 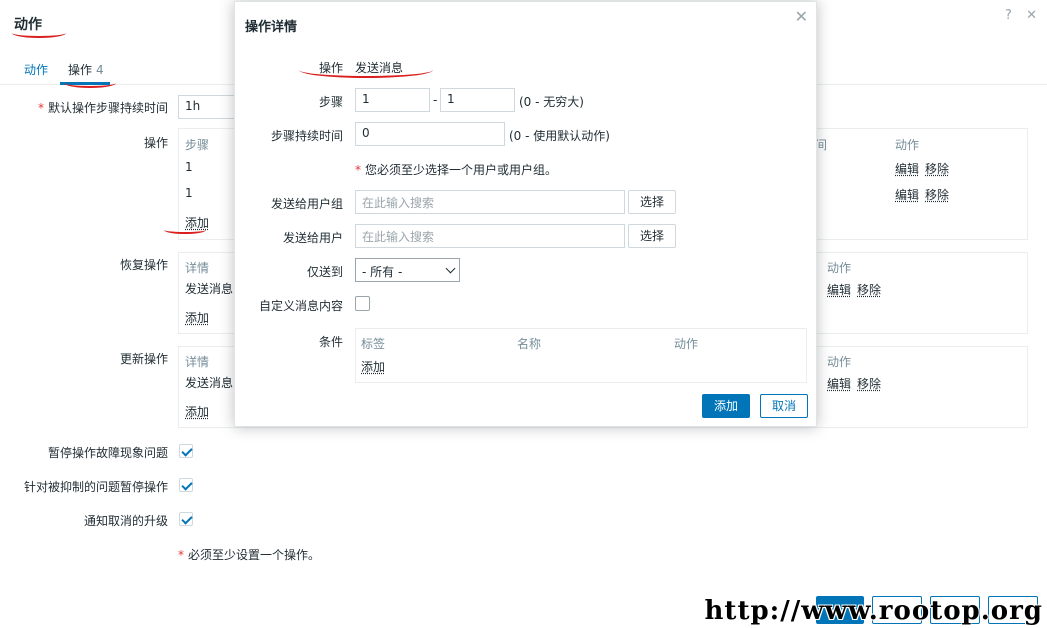 What do you see at coordinates (373, 344) in the screenshot?
I see `col-label: 标签` at bounding box center [373, 344].